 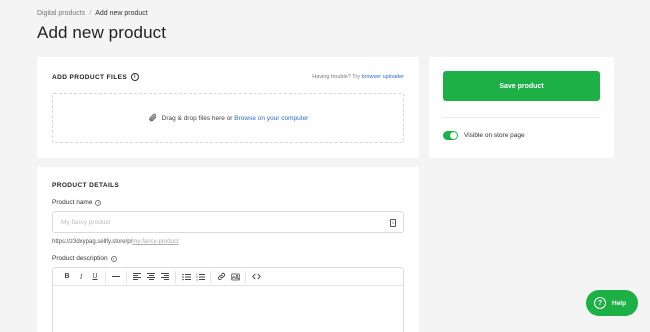 I want to click on description-editor: B I U 123, so click(x=228, y=299).